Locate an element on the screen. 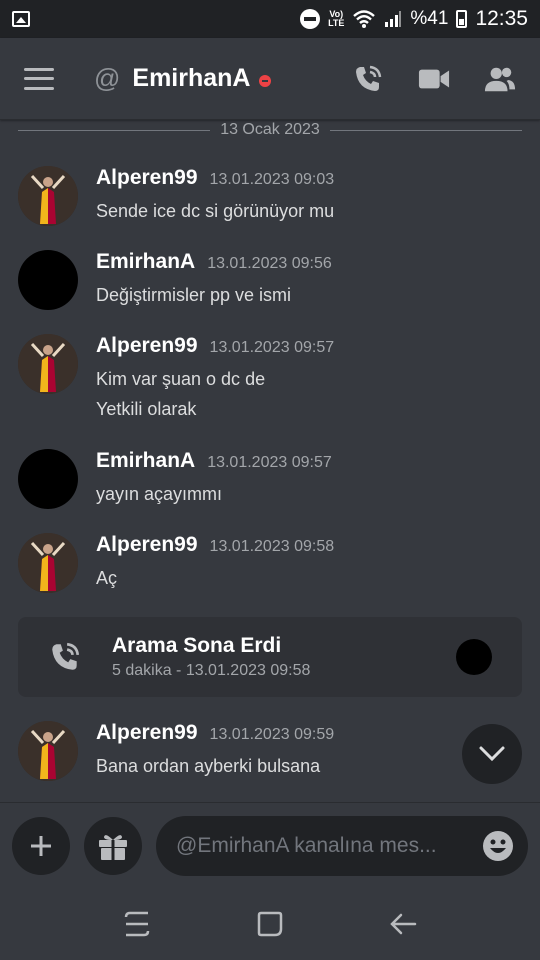  phone-call-icon is located at coordinates (66, 656).